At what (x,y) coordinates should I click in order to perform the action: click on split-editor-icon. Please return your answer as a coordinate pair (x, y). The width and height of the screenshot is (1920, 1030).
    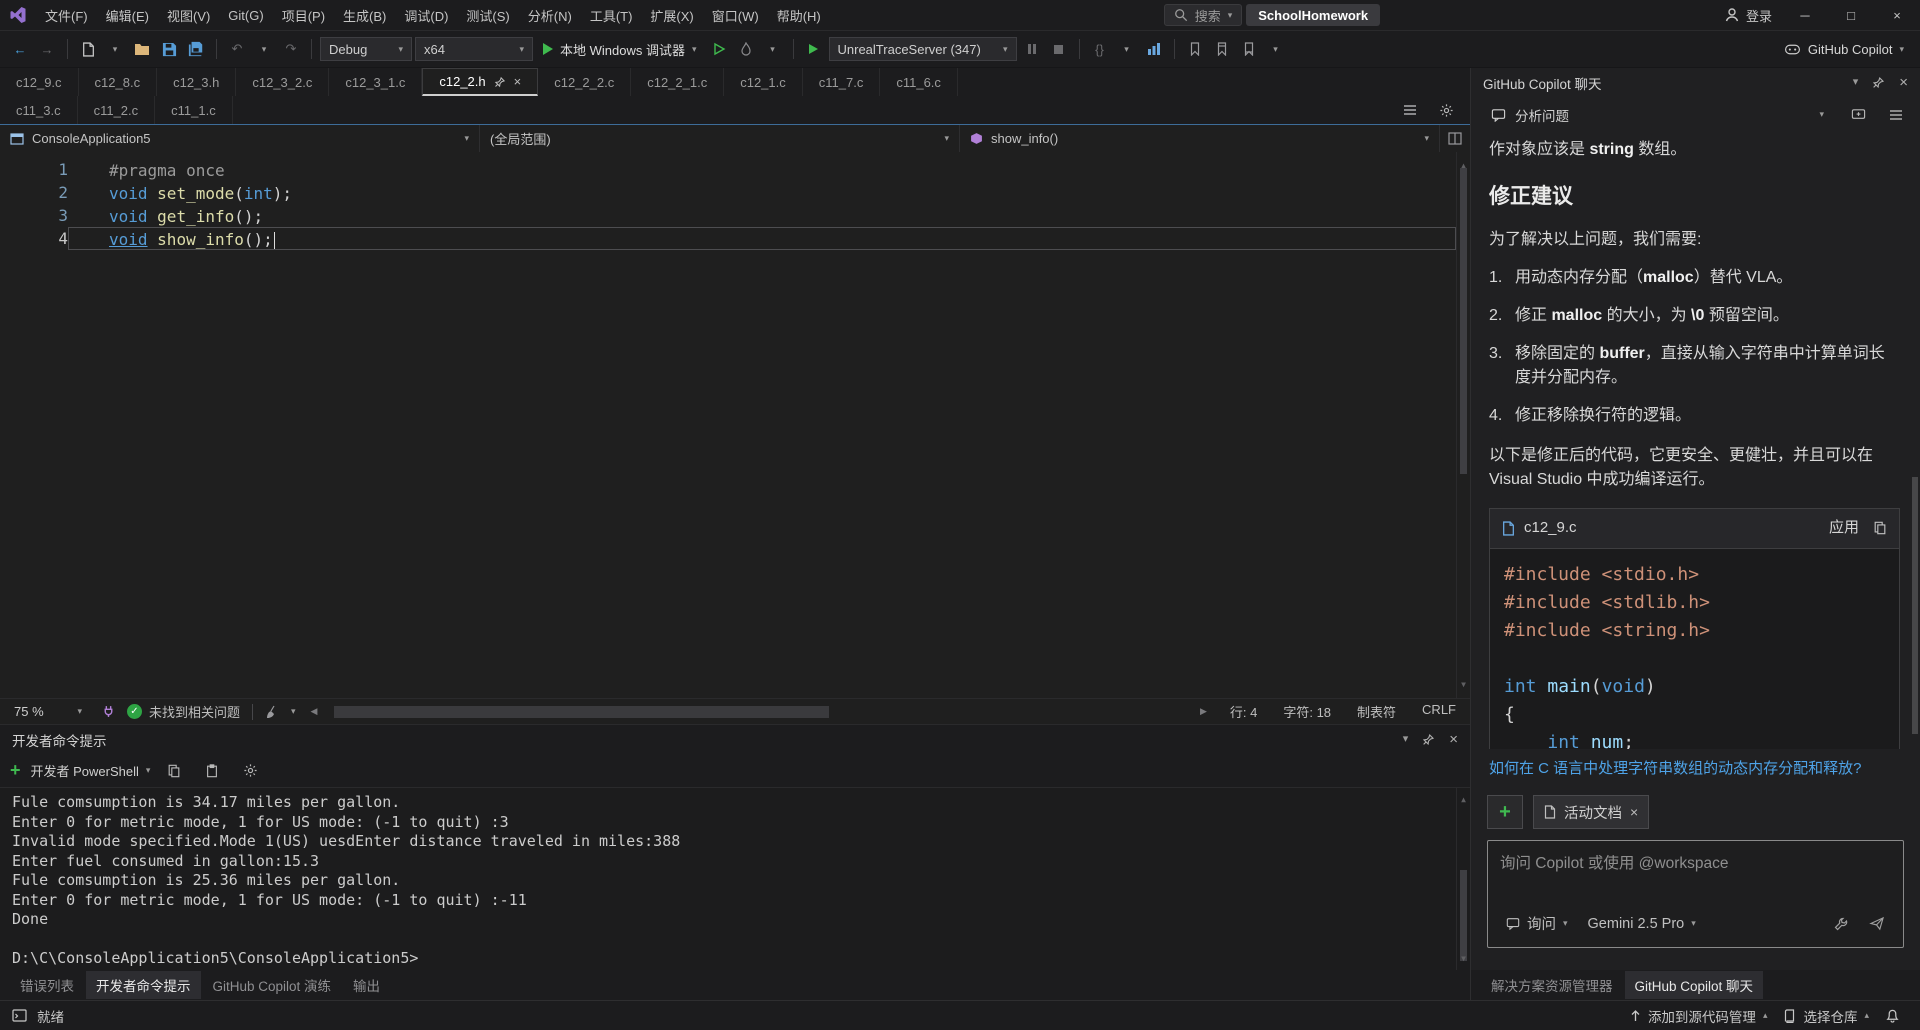
    Looking at the image, I should click on (1455, 138).